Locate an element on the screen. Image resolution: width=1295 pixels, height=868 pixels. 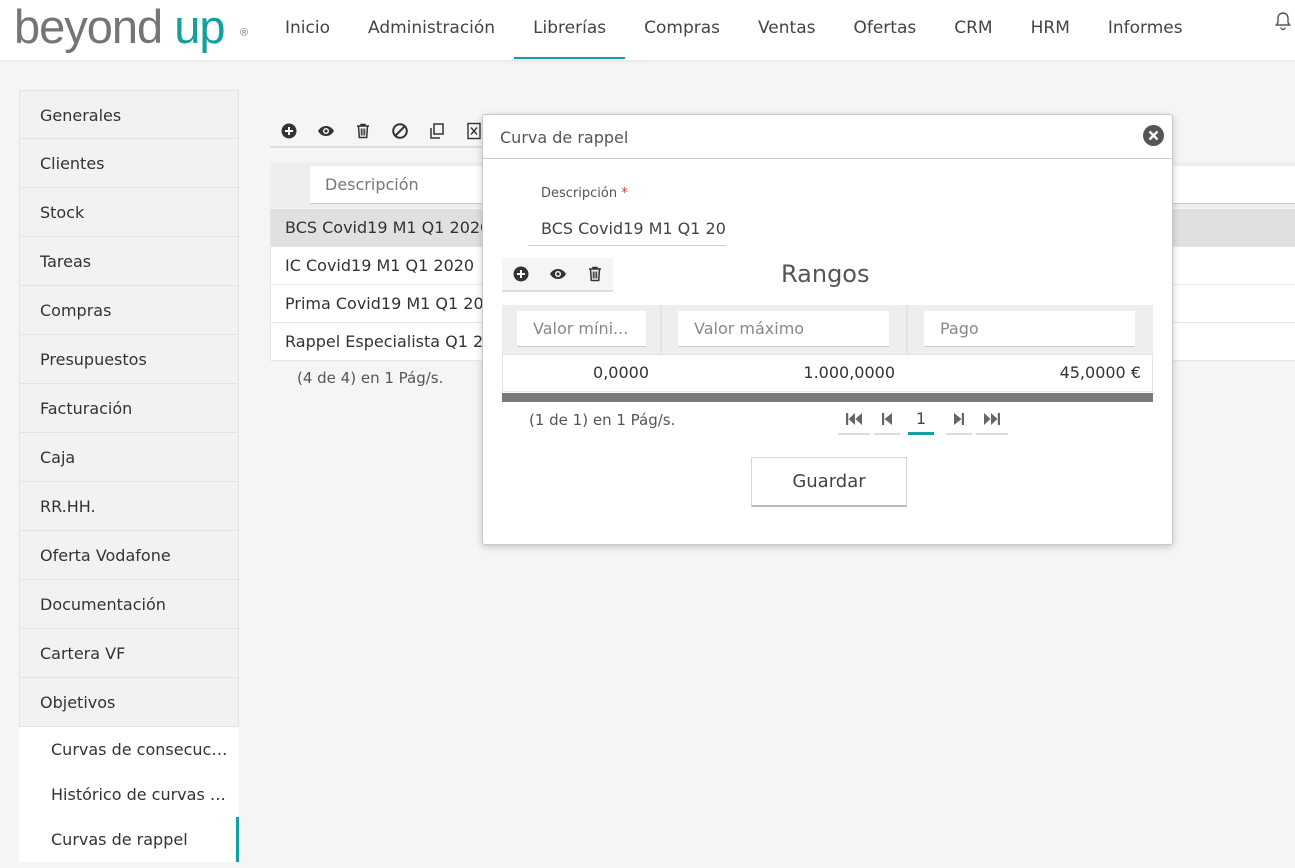
ranges-toolbar is located at coordinates (557, 275).